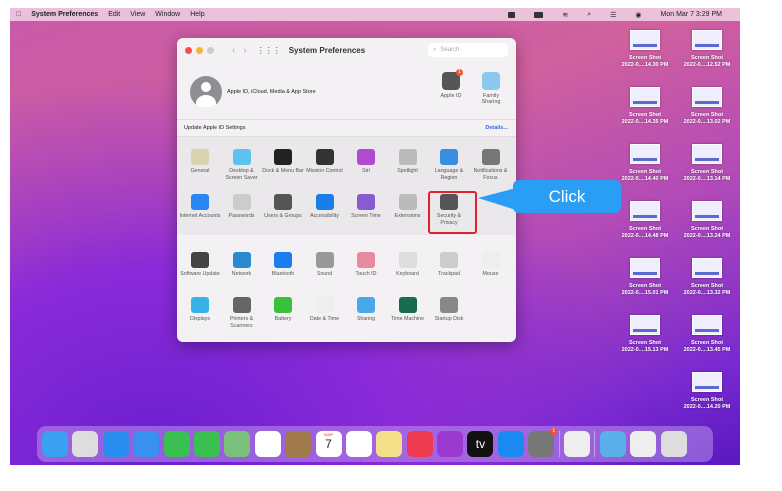  I want to click on input-source-icon, so click(512, 14).